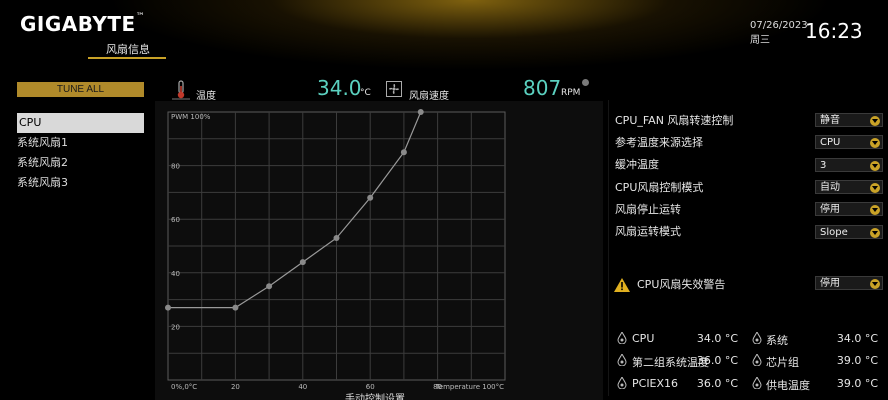 The height and width of the screenshot is (400, 888). I want to click on fan-icon, so click(394, 89).